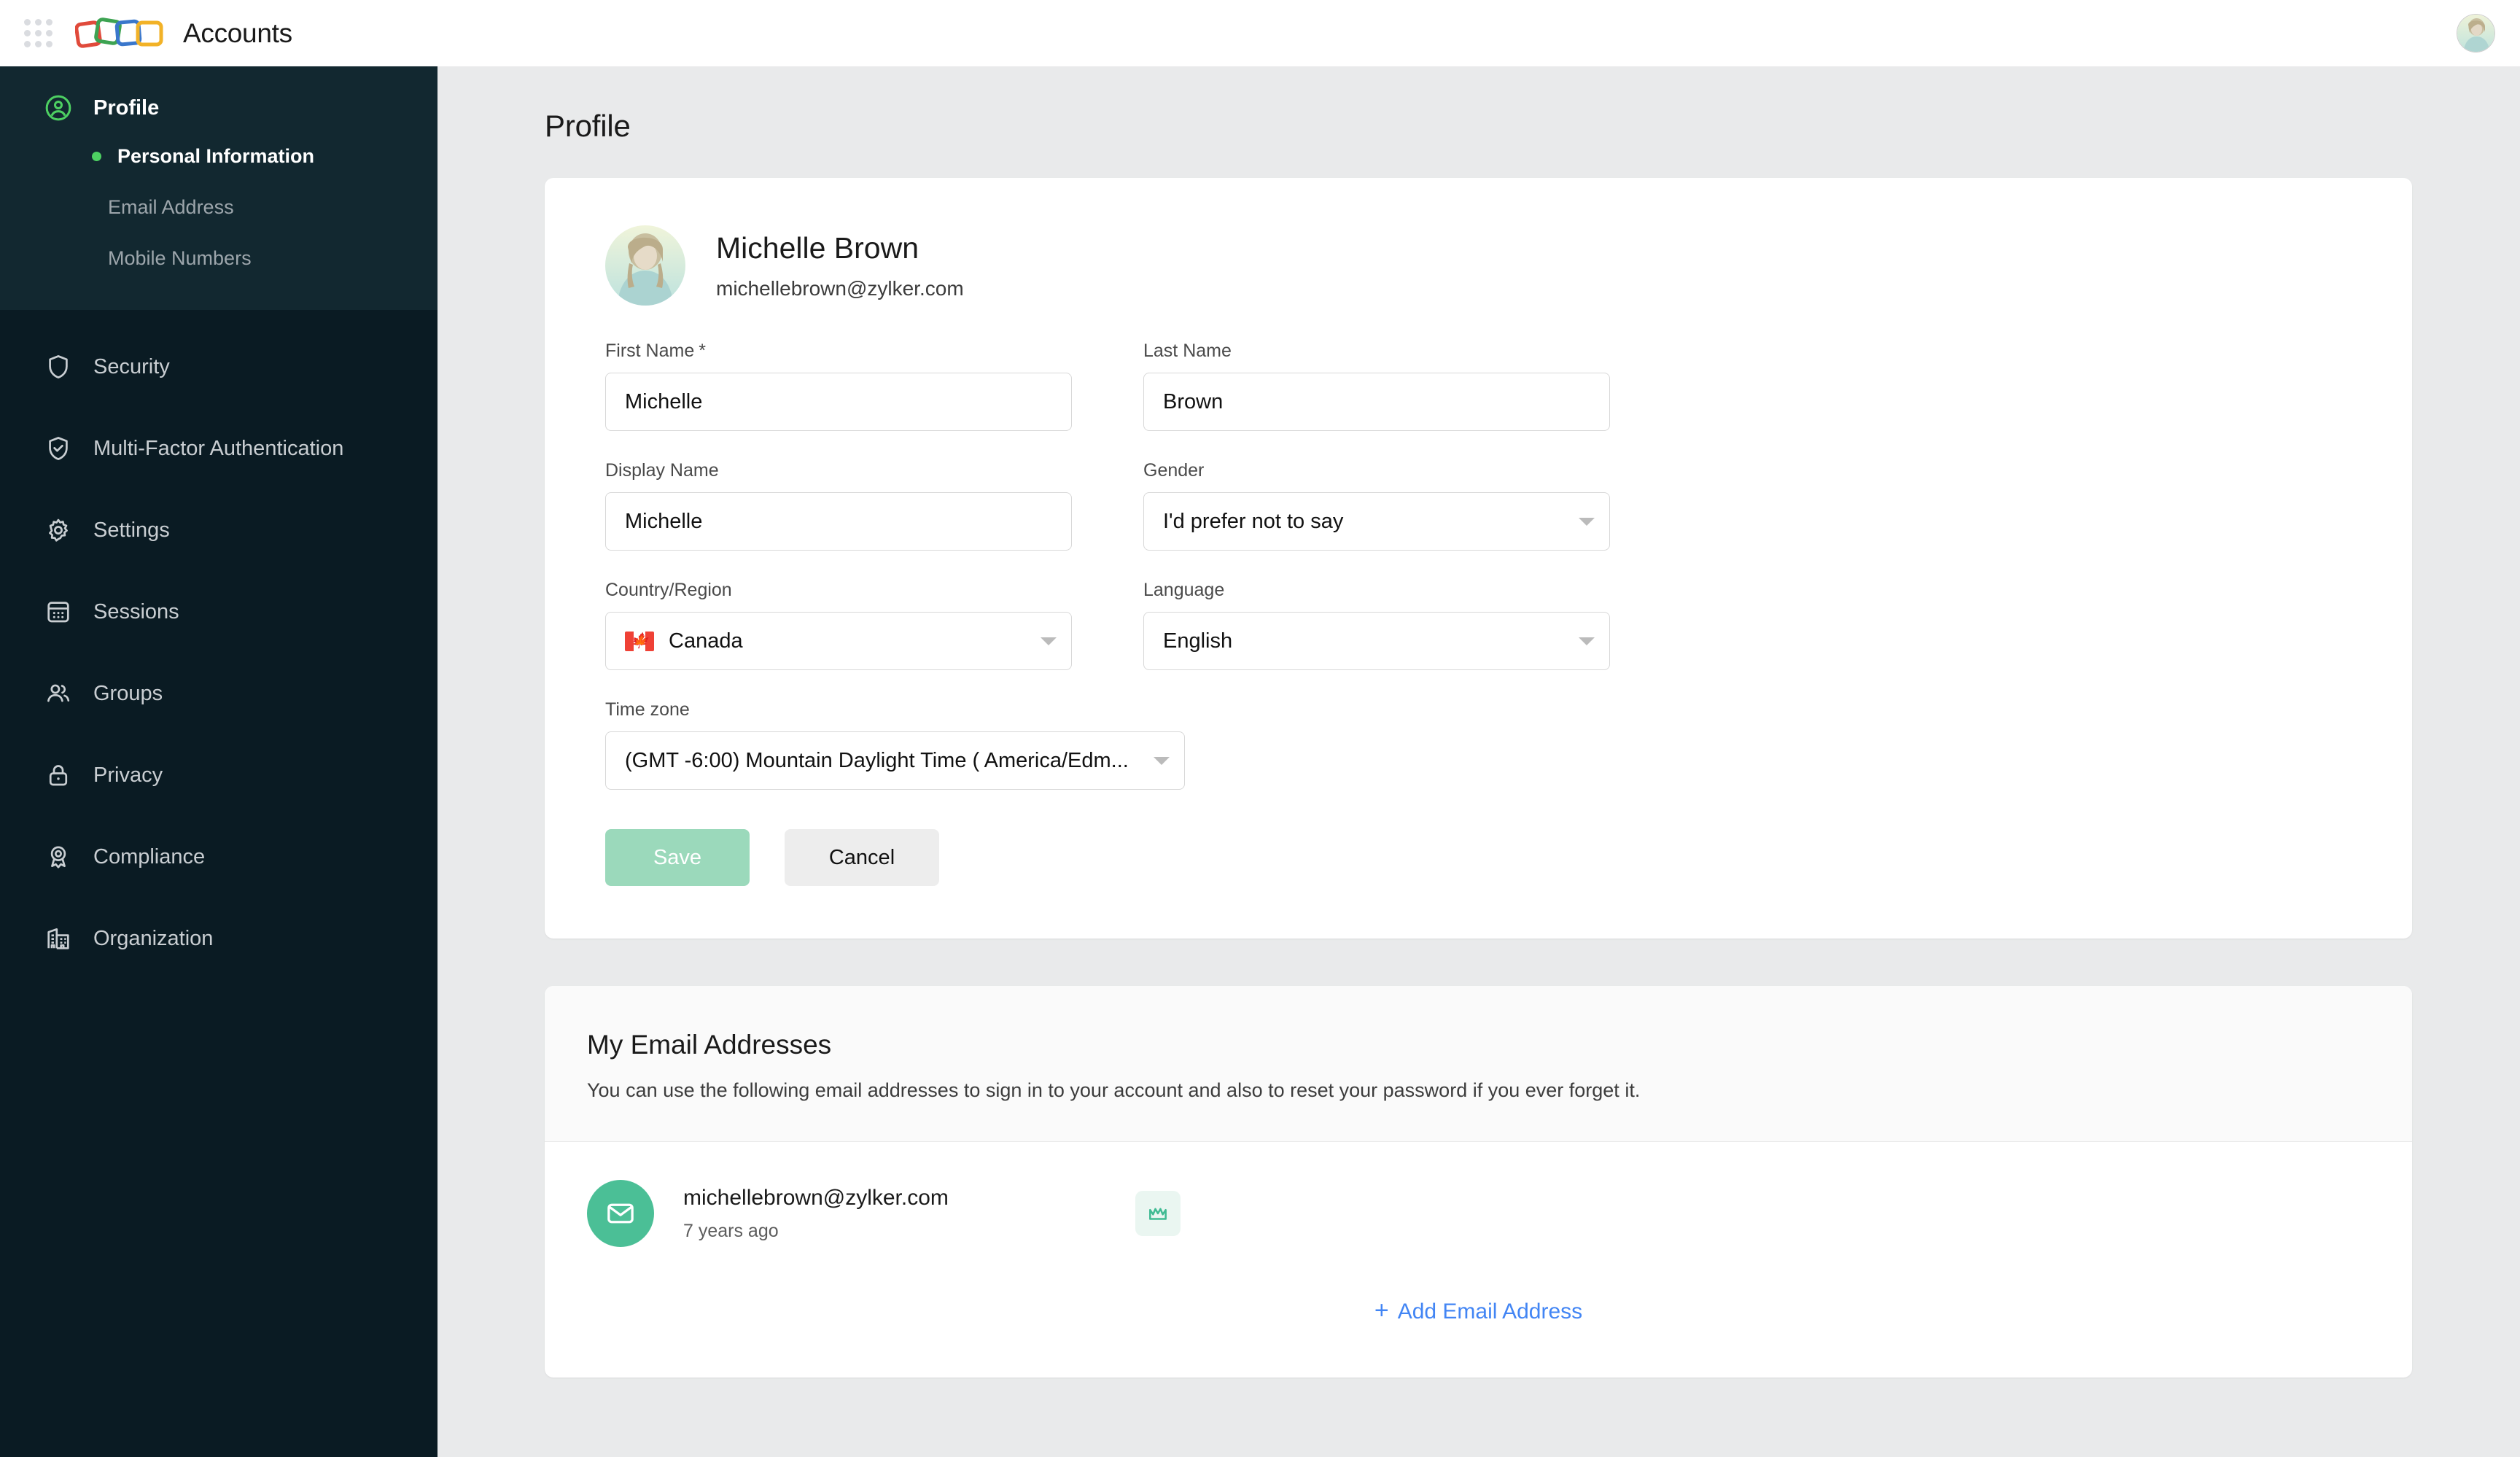 Image resolution: width=2520 pixels, height=1457 pixels. I want to click on sidebar-item-label: Organization, so click(153, 938).